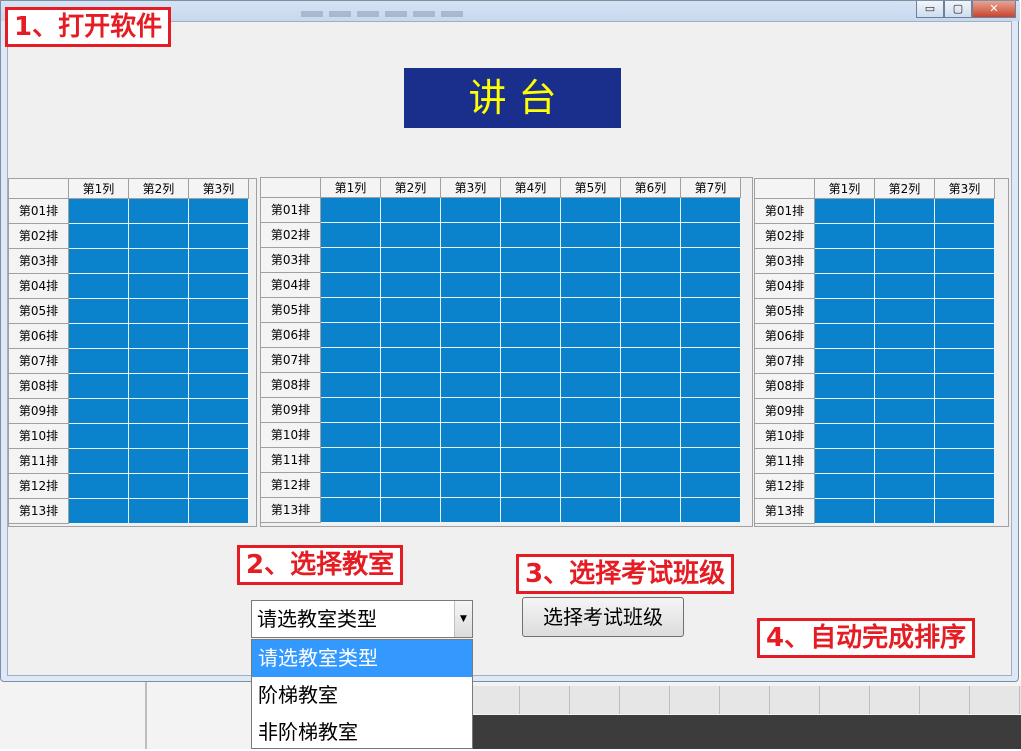 This screenshot has height=751, width=1021. I want to click on classroom-option: 非阶梯教室, so click(362, 732).